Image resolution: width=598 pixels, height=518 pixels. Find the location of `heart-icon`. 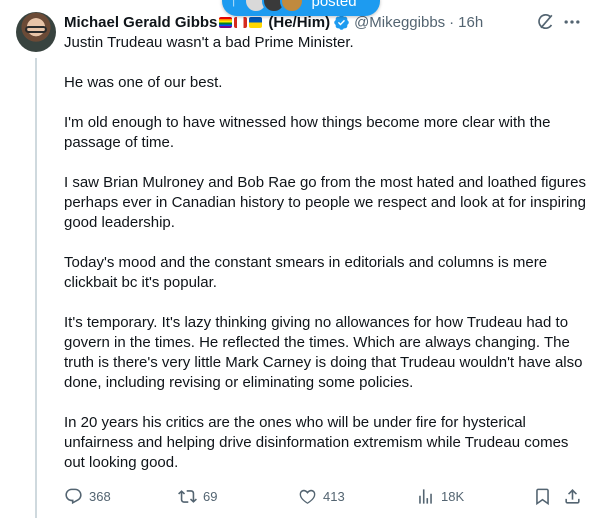

heart-icon is located at coordinates (307, 496).